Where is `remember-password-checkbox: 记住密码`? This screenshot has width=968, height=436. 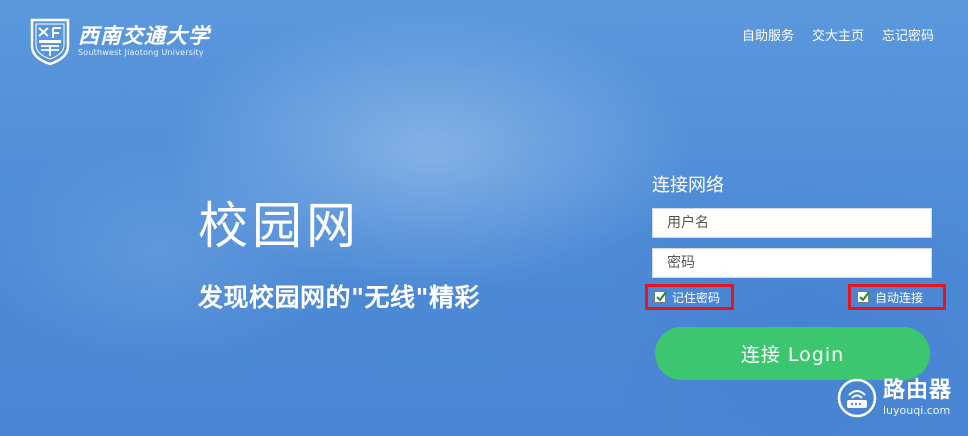 remember-password-checkbox: 记住密码 is located at coordinates (689, 297).